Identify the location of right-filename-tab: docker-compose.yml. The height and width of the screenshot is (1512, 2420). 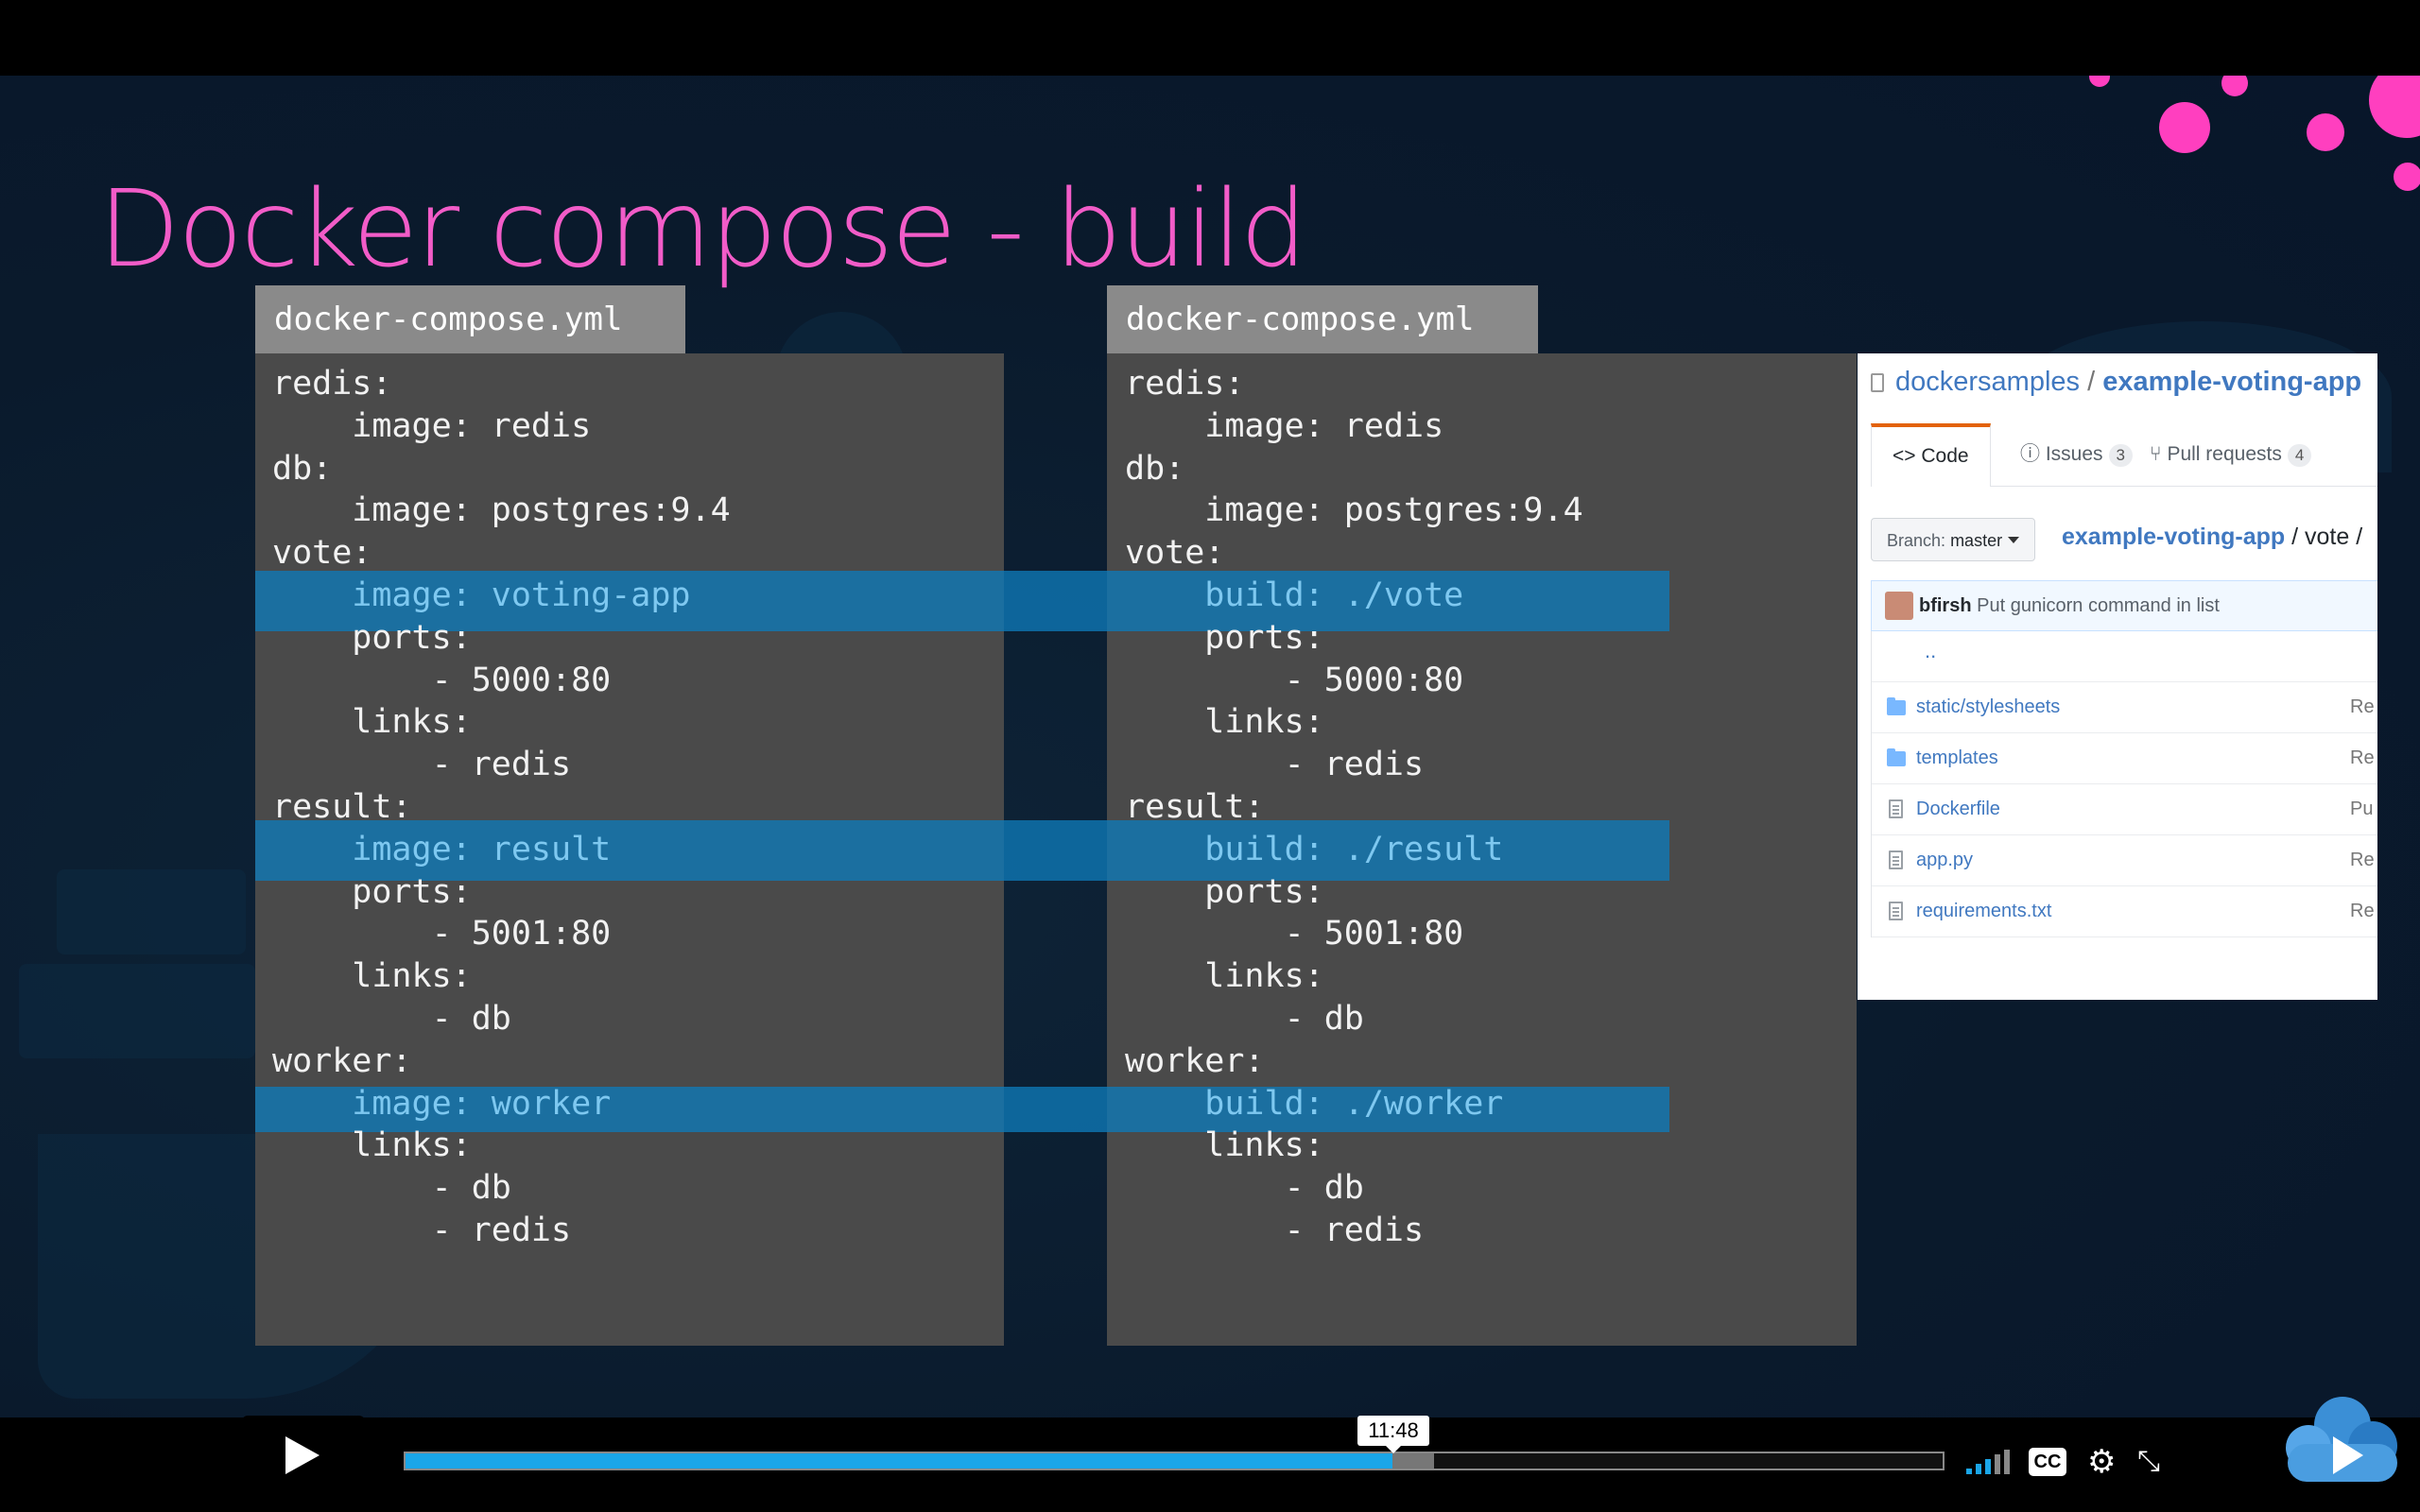
(1322, 319).